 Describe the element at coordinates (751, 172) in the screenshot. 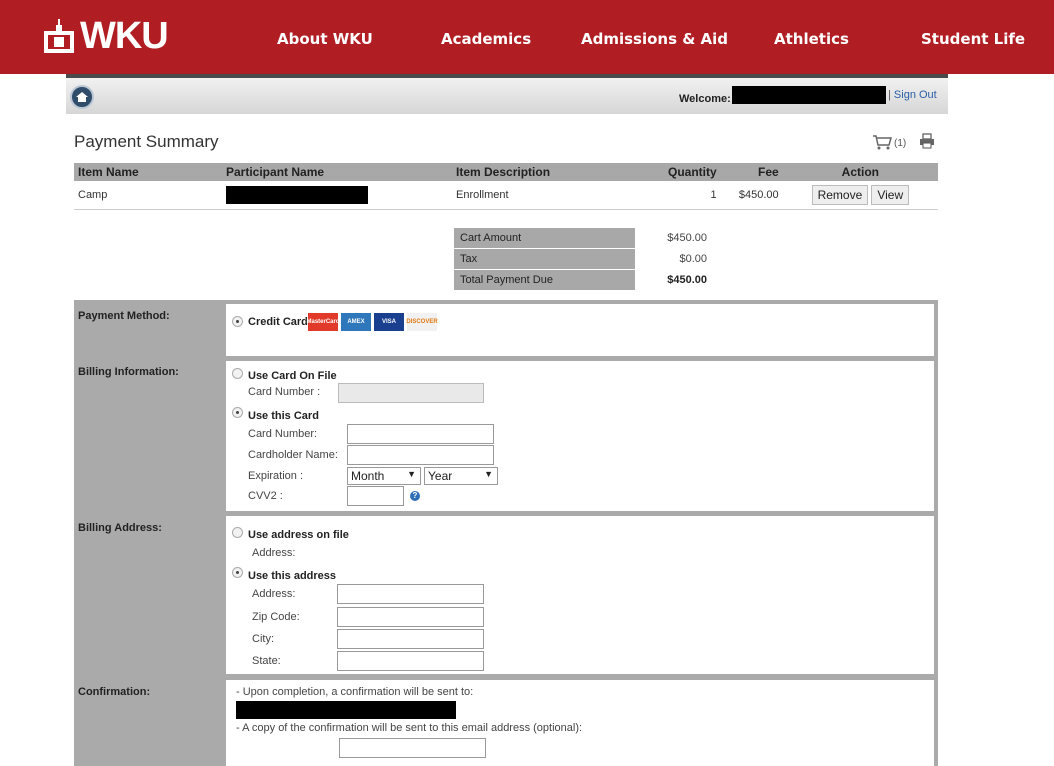

I see `col-fee: Fee` at that location.